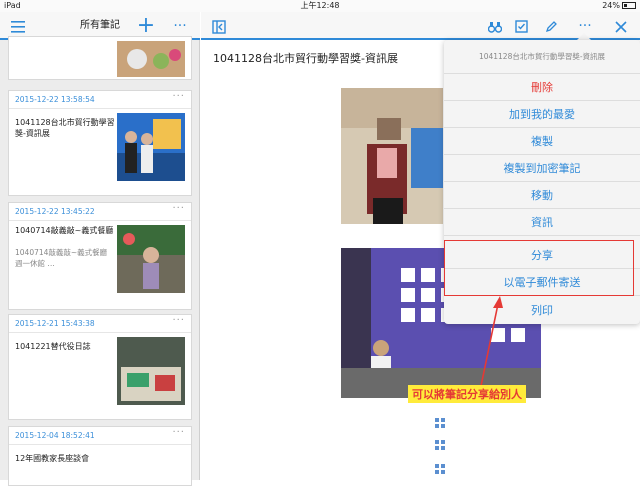 This screenshot has width=640, height=486. I want to click on popup-arrow, so click(584, 36).